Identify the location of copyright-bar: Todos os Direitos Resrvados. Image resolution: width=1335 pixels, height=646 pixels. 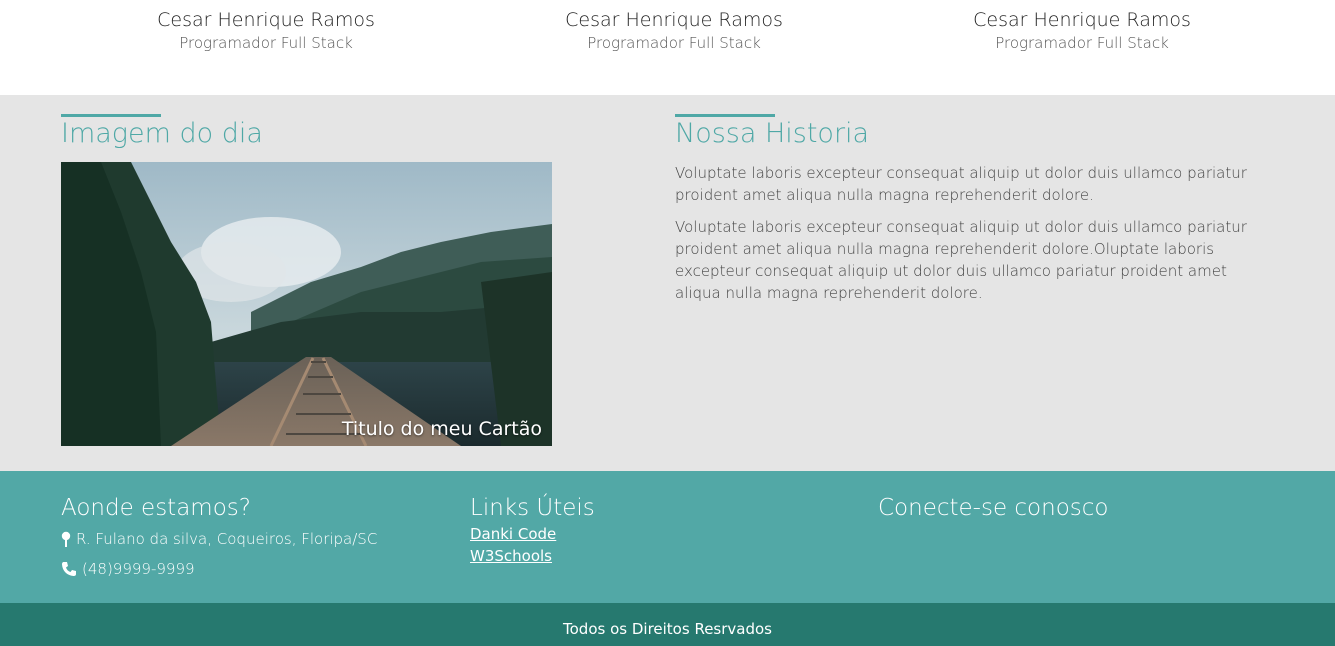
(667, 624).